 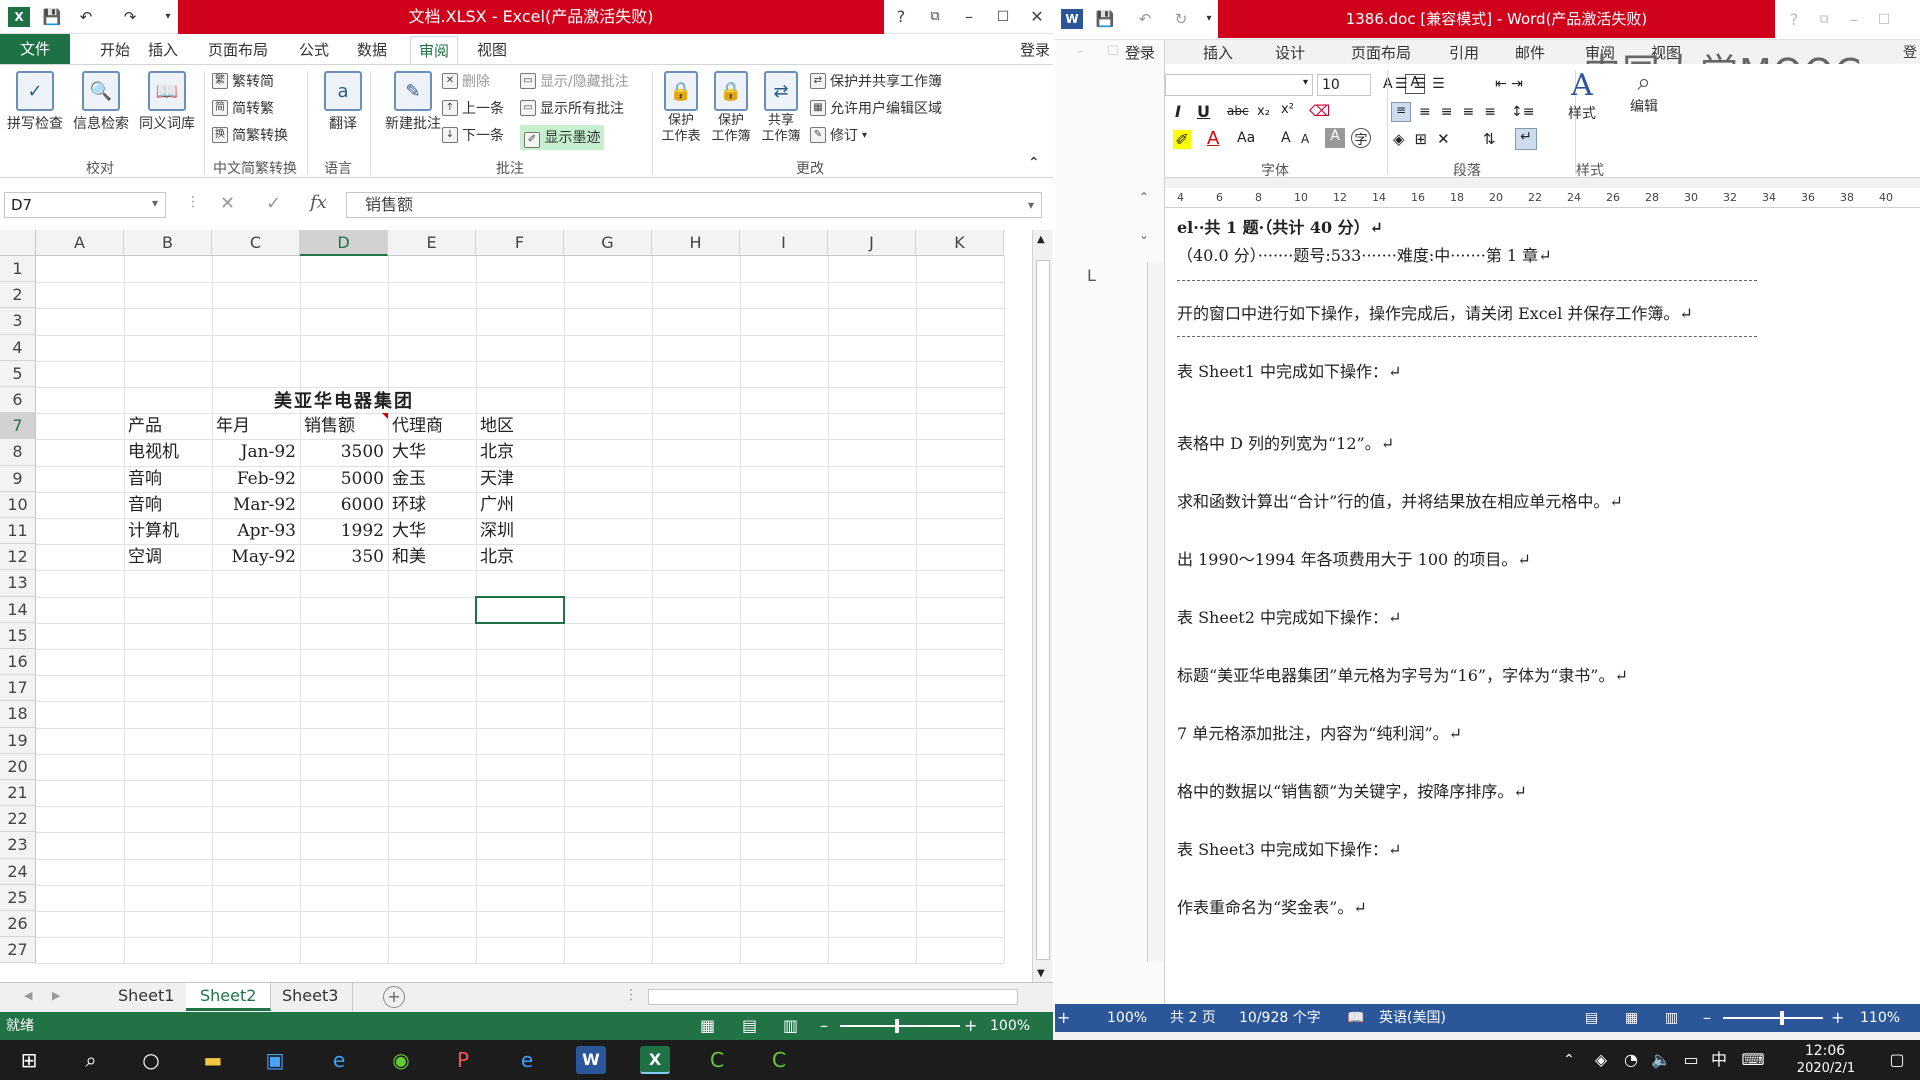 I want to click on styles-button: A 样式, so click(x=1582, y=95).